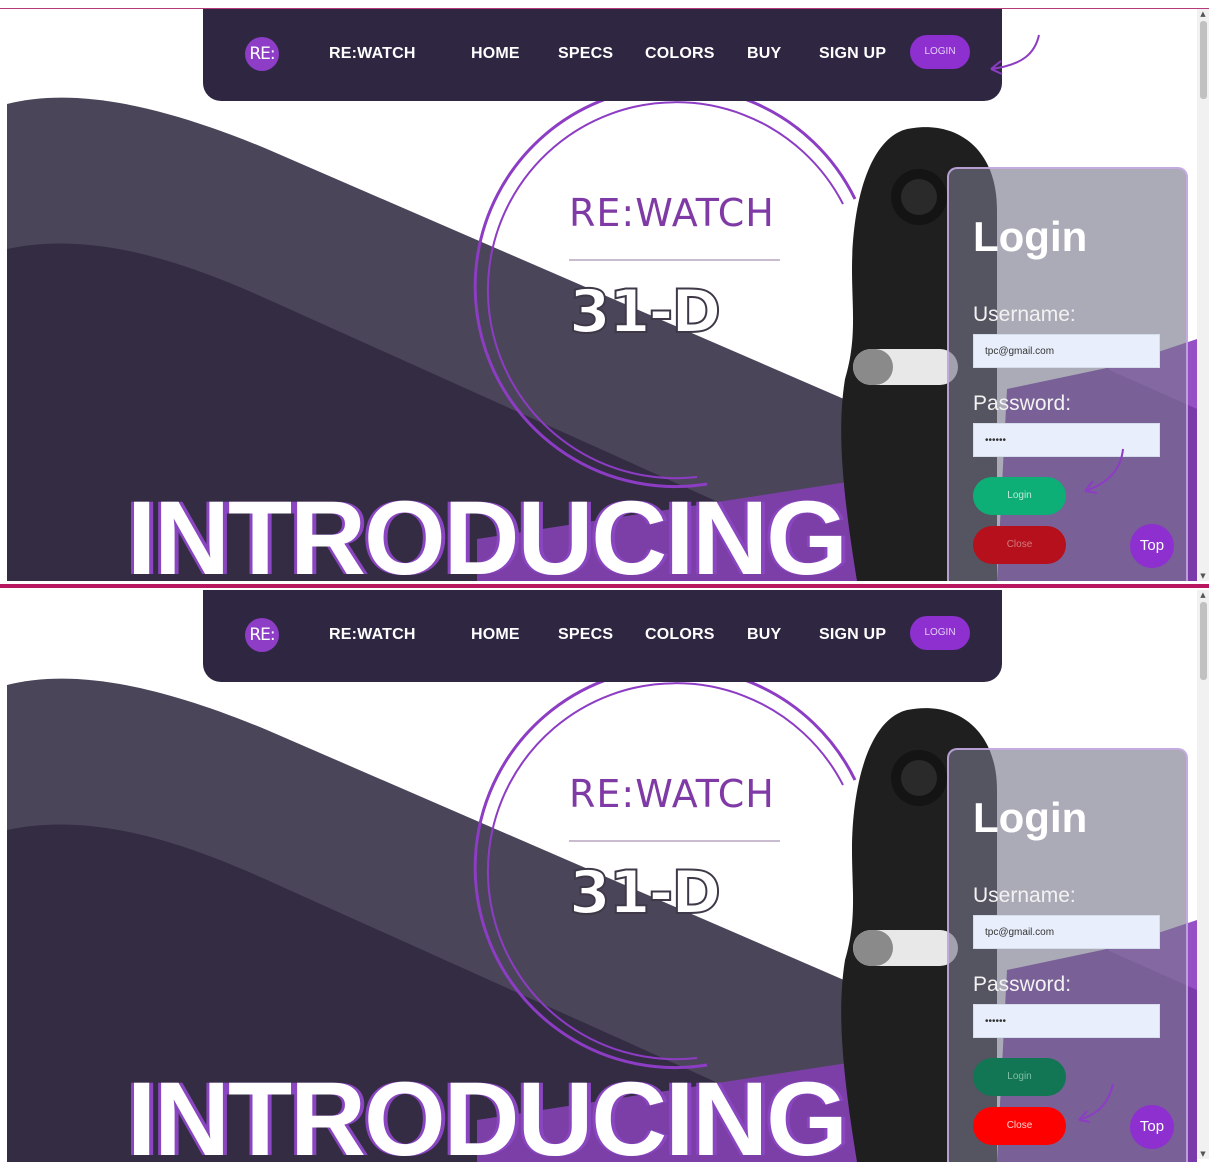 Image resolution: width=1209 pixels, height=1162 pixels. What do you see at coordinates (1203, 874) in the screenshot?
I see `scrollbar-frame-2: ▲ ▼` at bounding box center [1203, 874].